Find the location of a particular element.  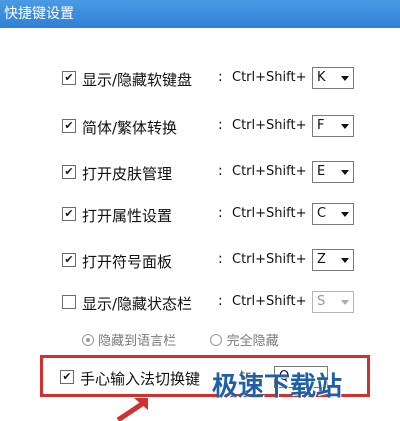

shortcut-label: 打开属性设置 is located at coordinates (127, 216).